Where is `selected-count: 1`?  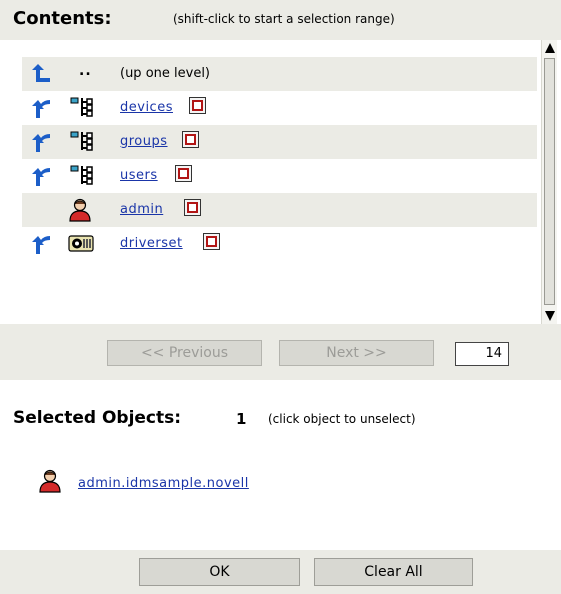 selected-count: 1 is located at coordinates (241, 419).